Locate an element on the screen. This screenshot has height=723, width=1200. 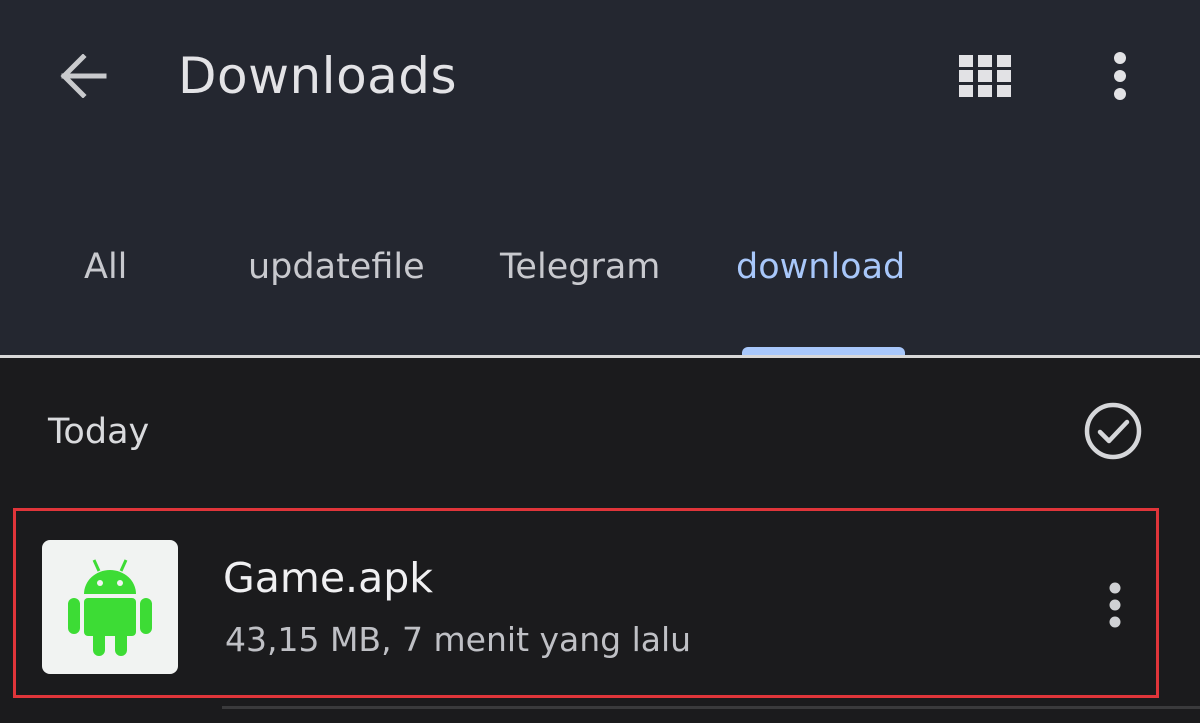
android-icon is located at coordinates (110, 607).